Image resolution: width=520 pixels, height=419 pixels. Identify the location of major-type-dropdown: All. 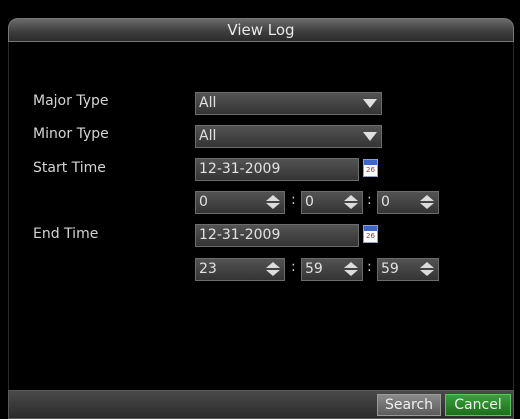
(288, 103).